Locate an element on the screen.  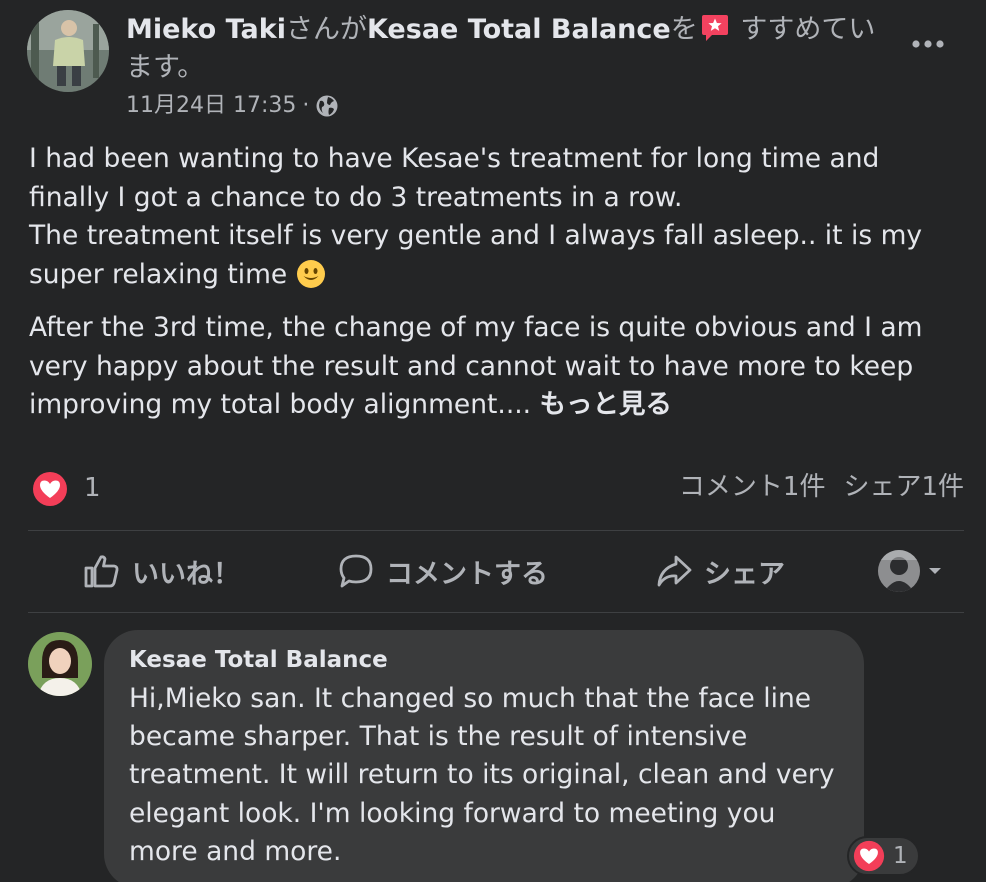
commenter-avatar is located at coordinates (60, 664).